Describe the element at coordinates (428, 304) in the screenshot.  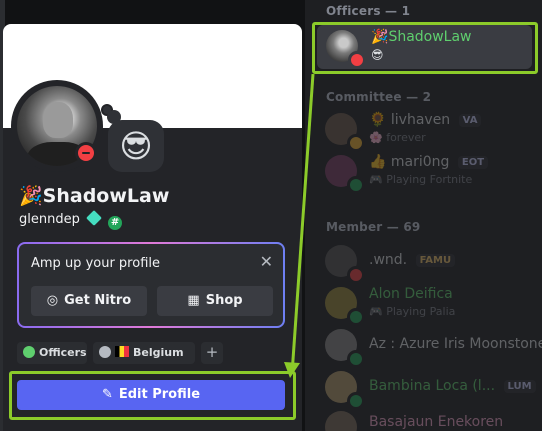
I see `member-row-alon-deifica: Alon Deifica 🎮 Playing Palia` at that location.